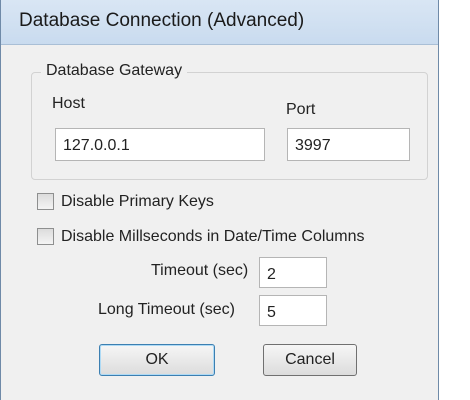 The image size is (470, 400). What do you see at coordinates (157, 360) in the screenshot?
I see `ok-button: OK` at bounding box center [157, 360].